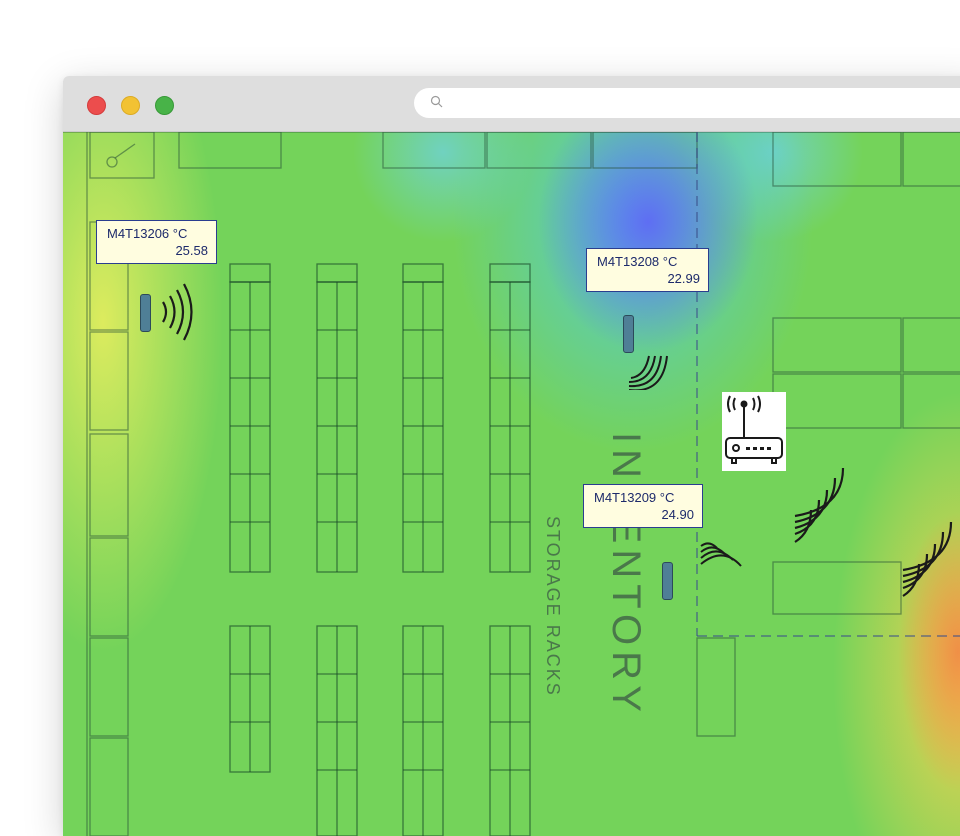 The height and width of the screenshot is (836, 960). Describe the element at coordinates (437, 104) in the screenshot. I see `search-icon` at that location.